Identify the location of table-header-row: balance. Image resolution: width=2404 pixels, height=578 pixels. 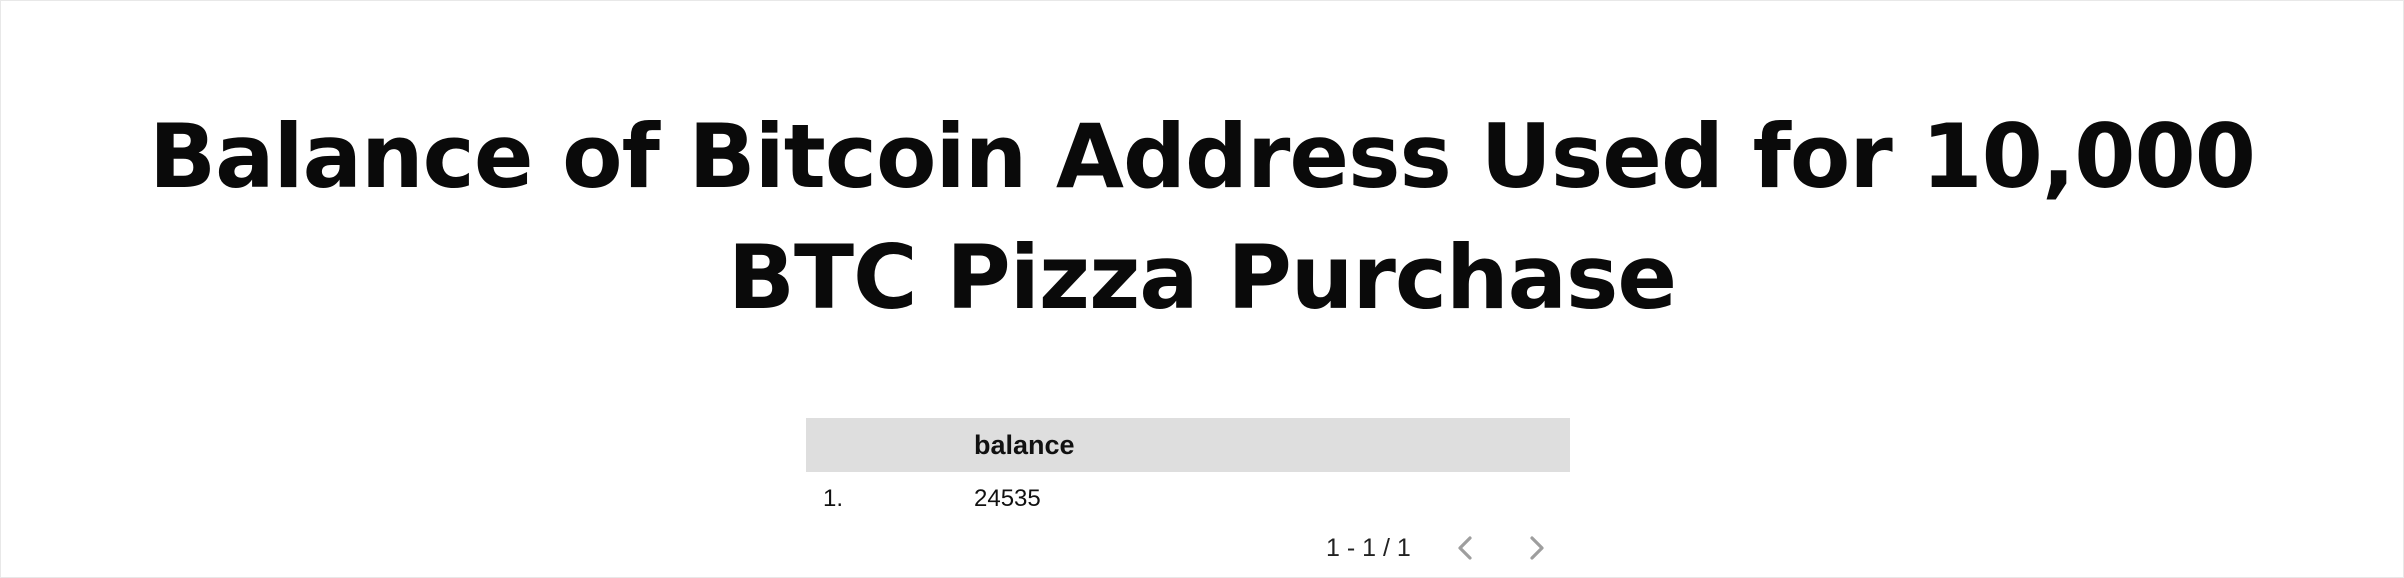
(1188, 445).